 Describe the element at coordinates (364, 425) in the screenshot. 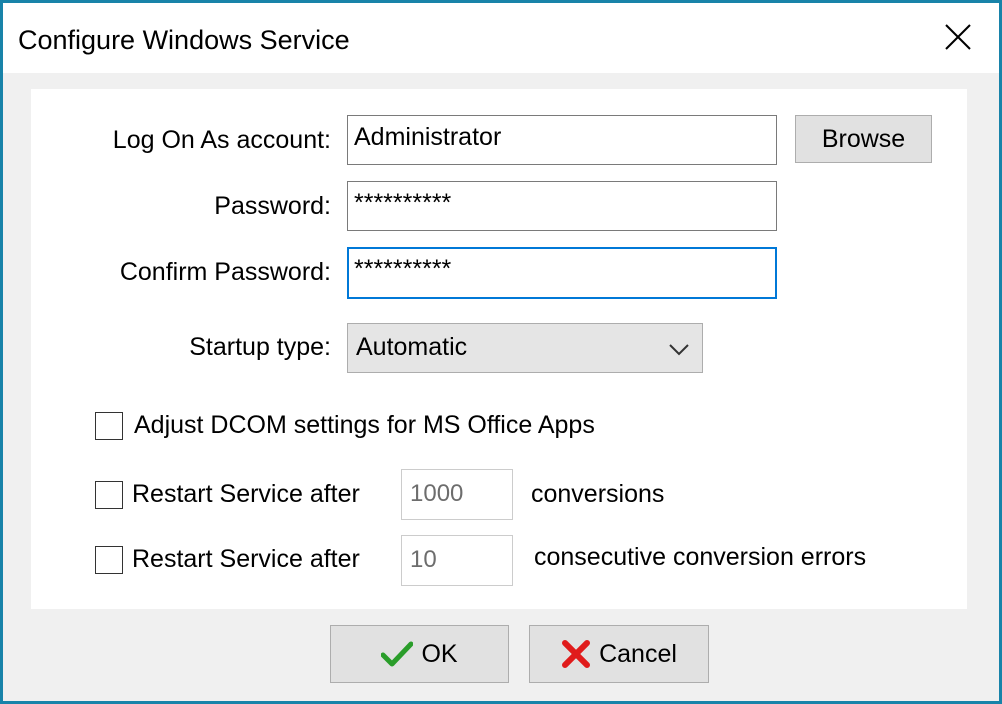

I see `dcom-label: Adjust DCOM settings for MS Office Apps` at that location.